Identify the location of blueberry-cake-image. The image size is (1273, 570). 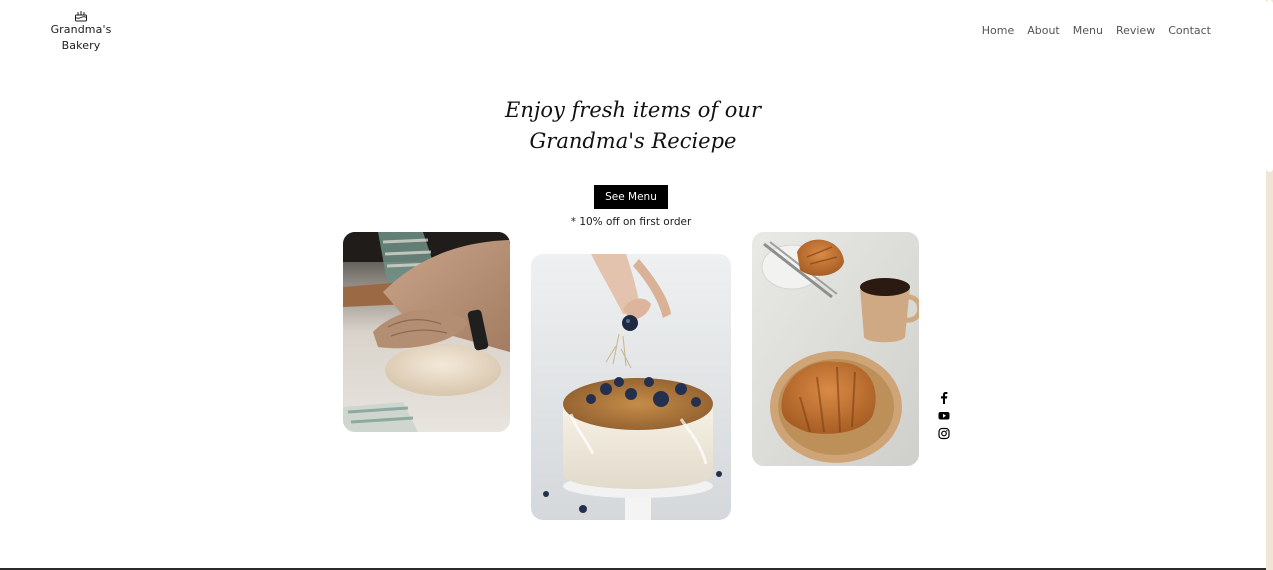
(631, 387).